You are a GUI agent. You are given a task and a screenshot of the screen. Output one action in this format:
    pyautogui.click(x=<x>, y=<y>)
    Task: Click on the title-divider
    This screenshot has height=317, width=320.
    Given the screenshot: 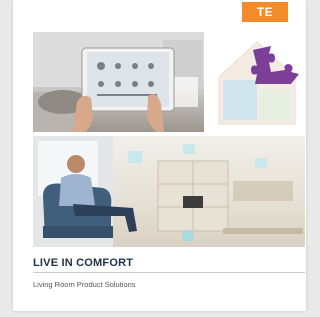 What is the action you would take?
    pyautogui.click(x=169, y=272)
    